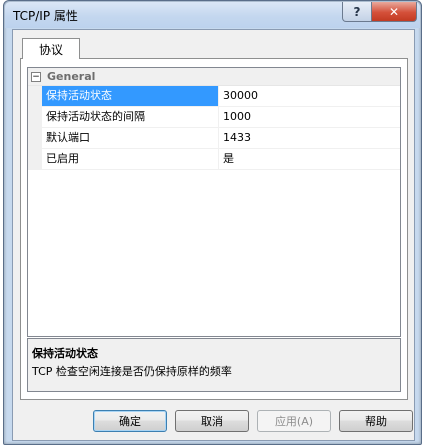 The height and width of the screenshot is (446, 423). Describe the element at coordinates (212, 421) in the screenshot. I see `cancel-button: 取消` at that location.